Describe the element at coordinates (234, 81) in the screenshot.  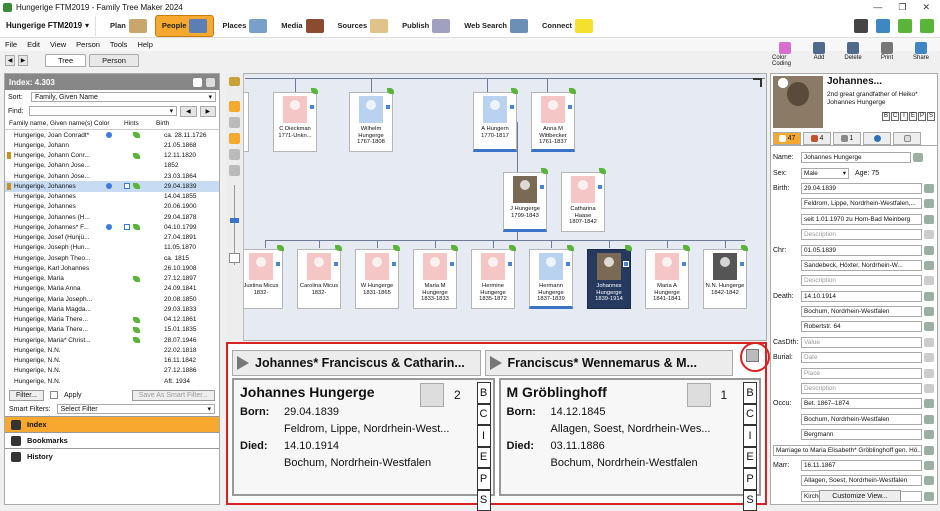
I see `folder-icon` at that location.